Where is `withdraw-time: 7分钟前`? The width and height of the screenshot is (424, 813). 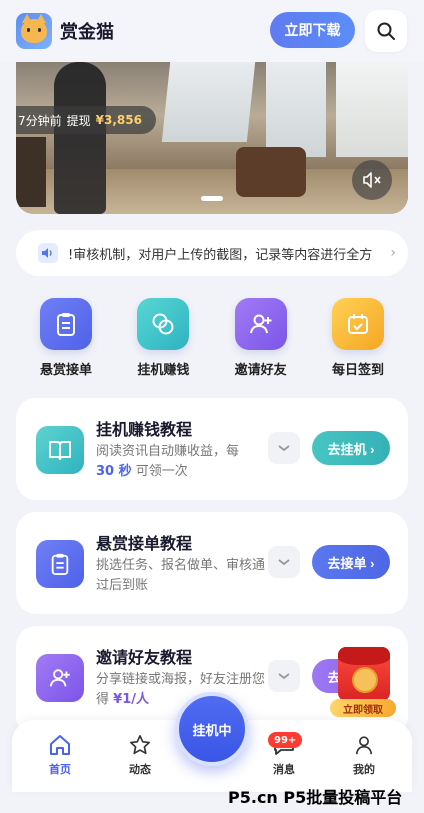 withdraw-time: 7分钟前 is located at coordinates (40, 120).